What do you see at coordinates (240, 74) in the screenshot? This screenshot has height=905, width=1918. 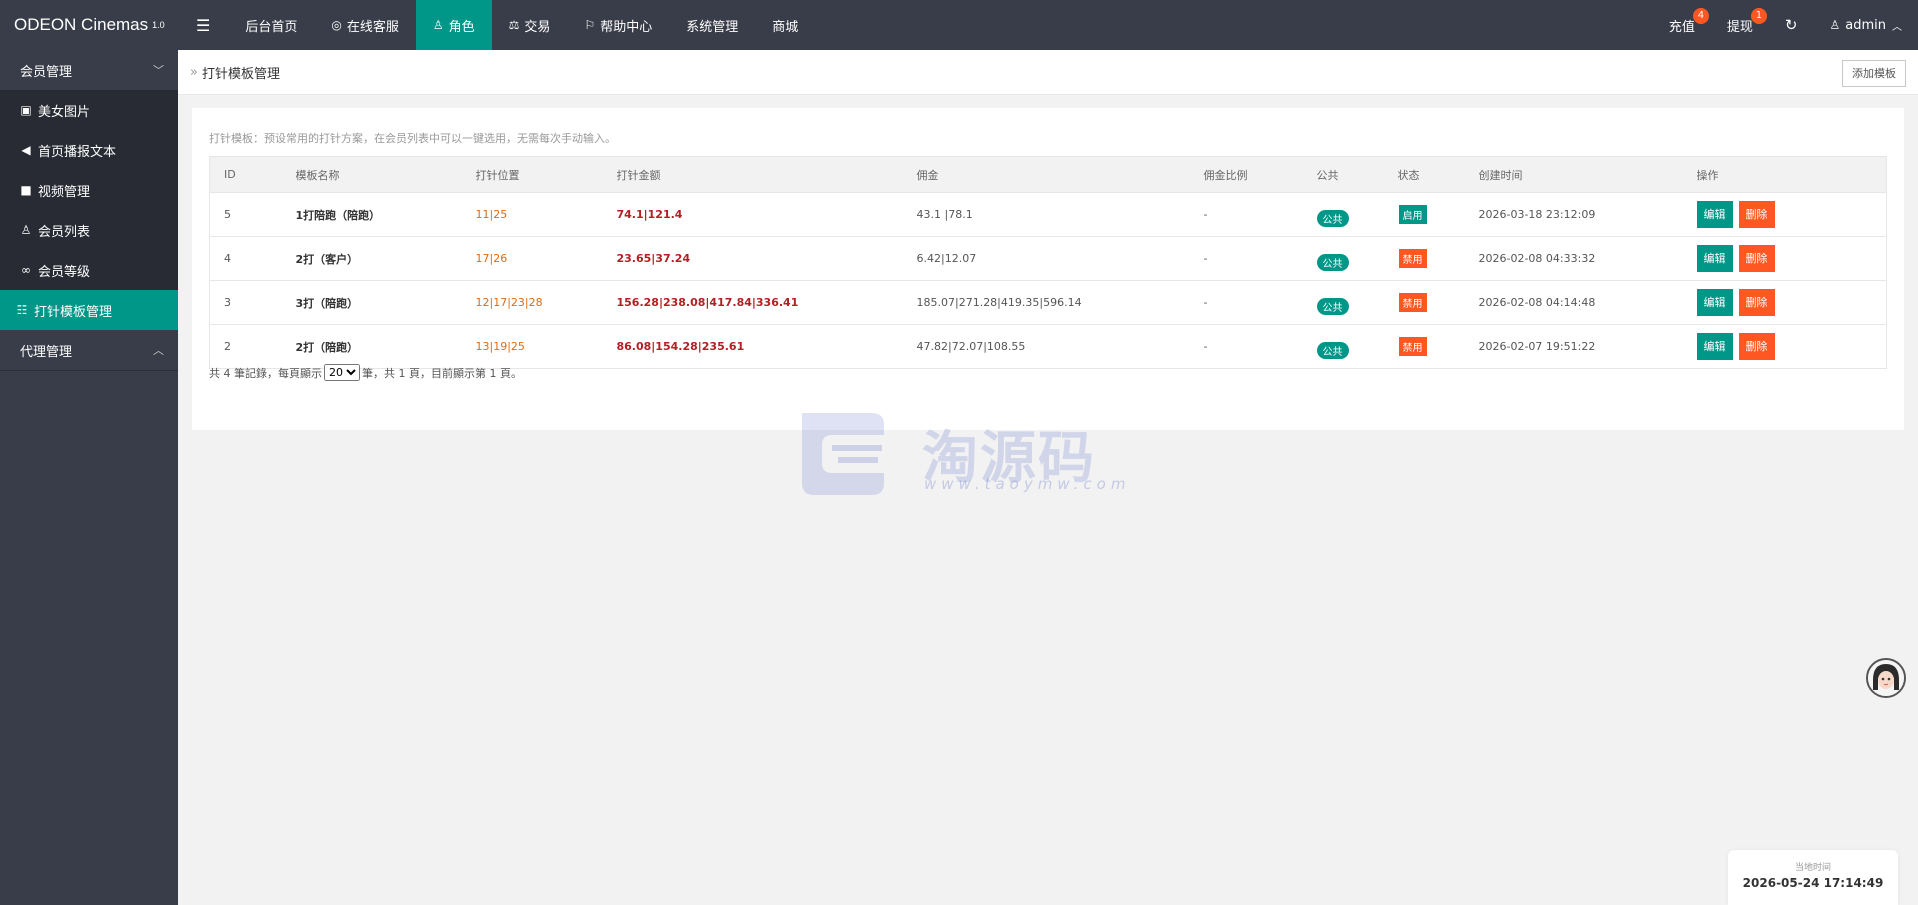 I see `page-title: 打针模板管理` at bounding box center [240, 74].